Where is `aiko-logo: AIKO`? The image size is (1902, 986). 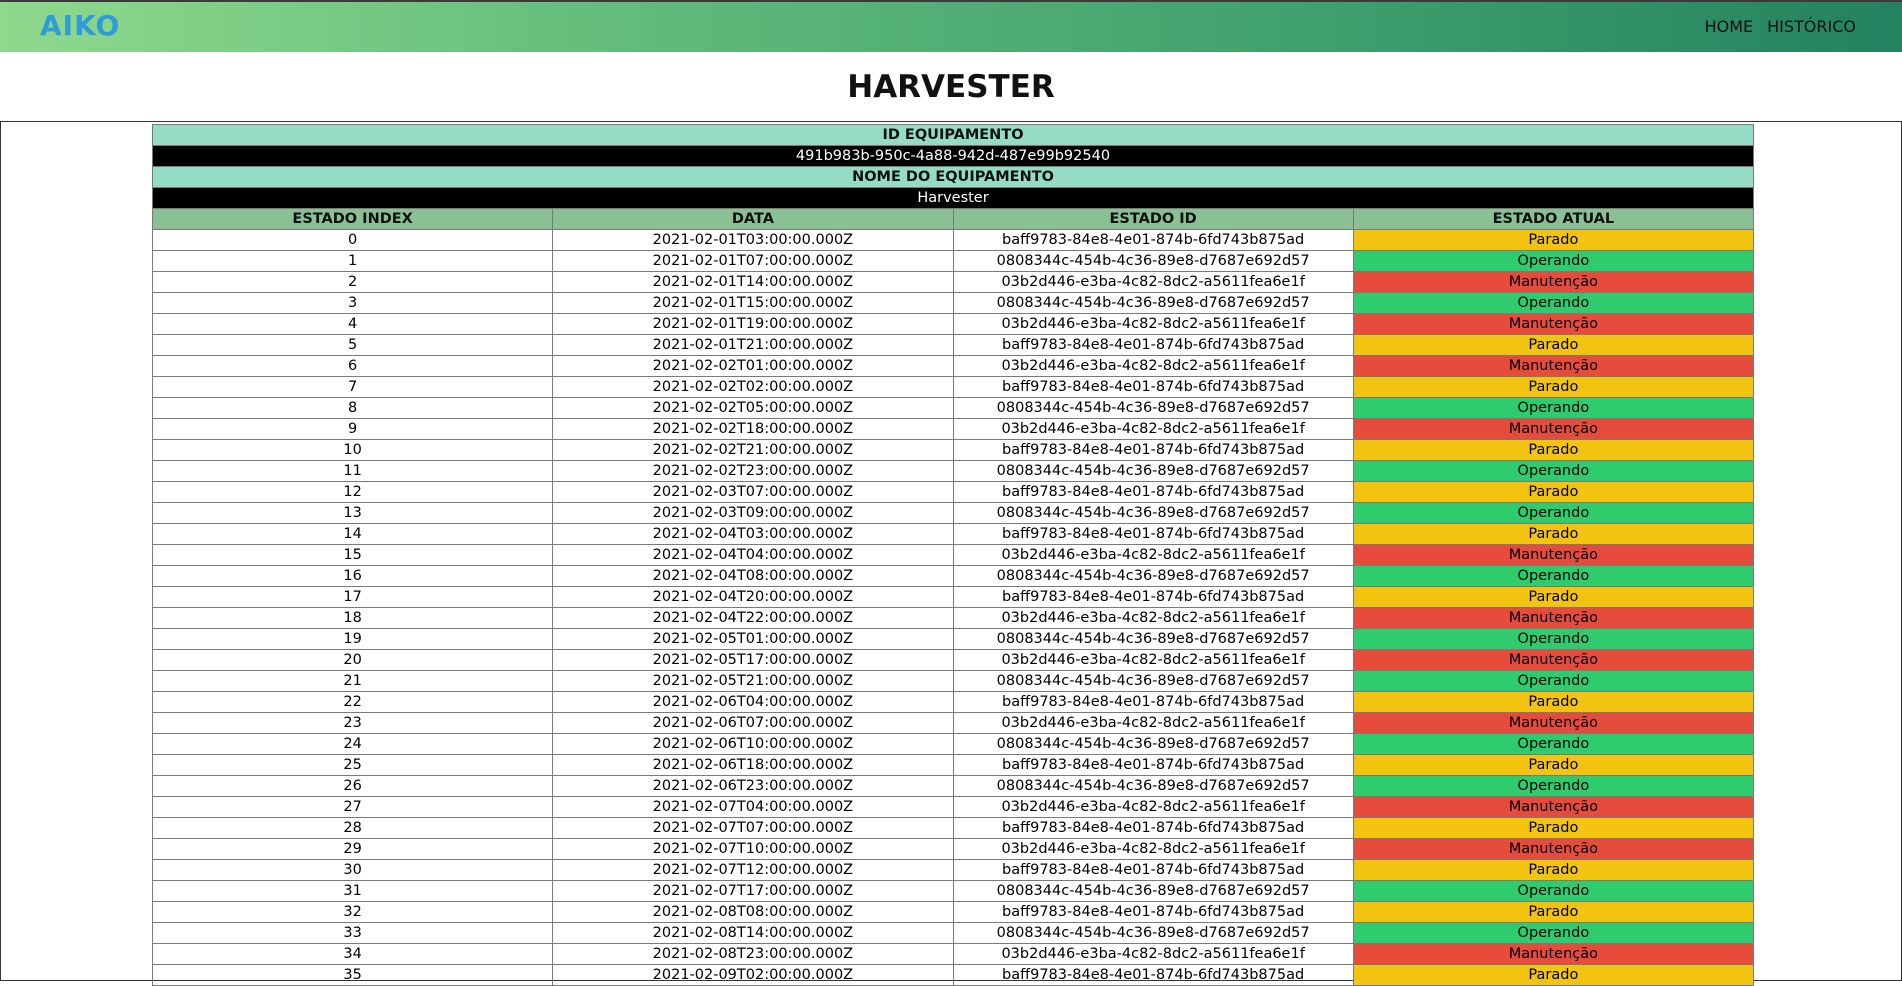 aiko-logo: AIKO is located at coordinates (80, 25).